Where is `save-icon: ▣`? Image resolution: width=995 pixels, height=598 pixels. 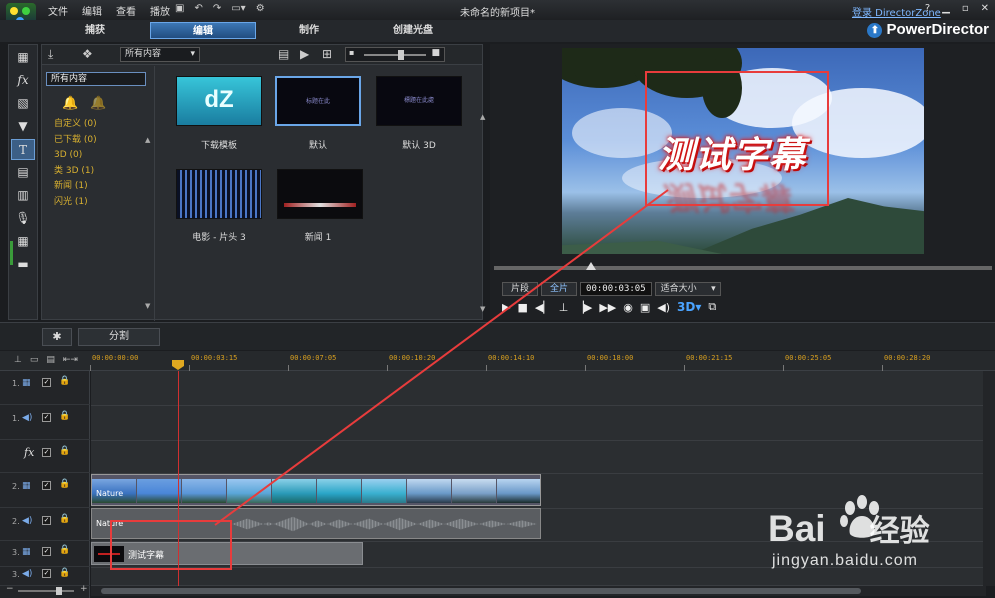
save-icon: ▣ is located at coordinates (179, 8).